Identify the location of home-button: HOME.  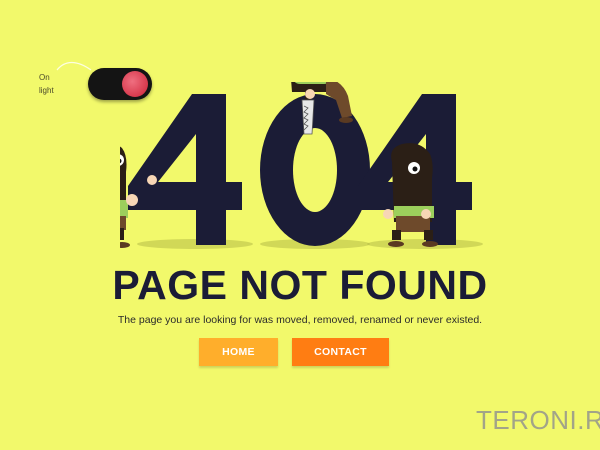
(238, 352).